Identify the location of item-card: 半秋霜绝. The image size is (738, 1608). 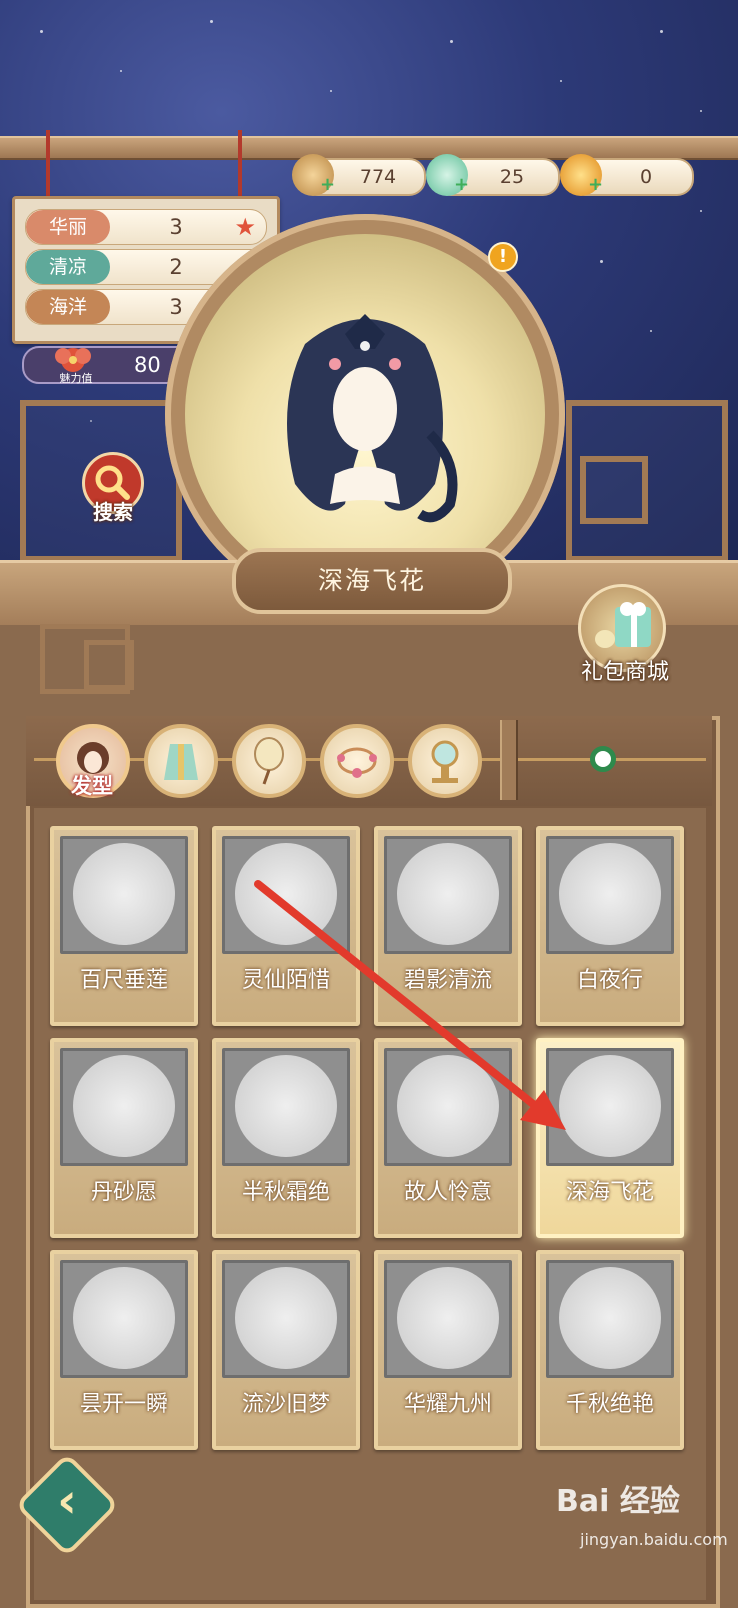
(286, 1138).